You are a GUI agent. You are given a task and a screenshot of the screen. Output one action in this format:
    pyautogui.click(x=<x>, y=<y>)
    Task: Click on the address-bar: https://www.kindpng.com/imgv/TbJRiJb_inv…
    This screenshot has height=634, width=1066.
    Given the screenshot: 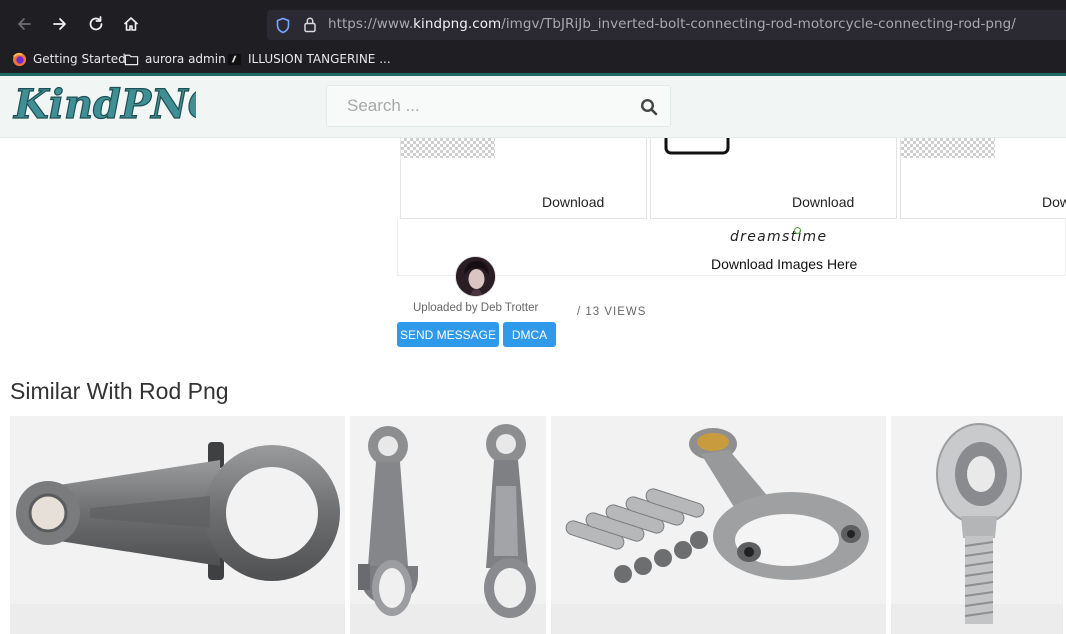 What is the action you would take?
    pyautogui.click(x=666, y=25)
    